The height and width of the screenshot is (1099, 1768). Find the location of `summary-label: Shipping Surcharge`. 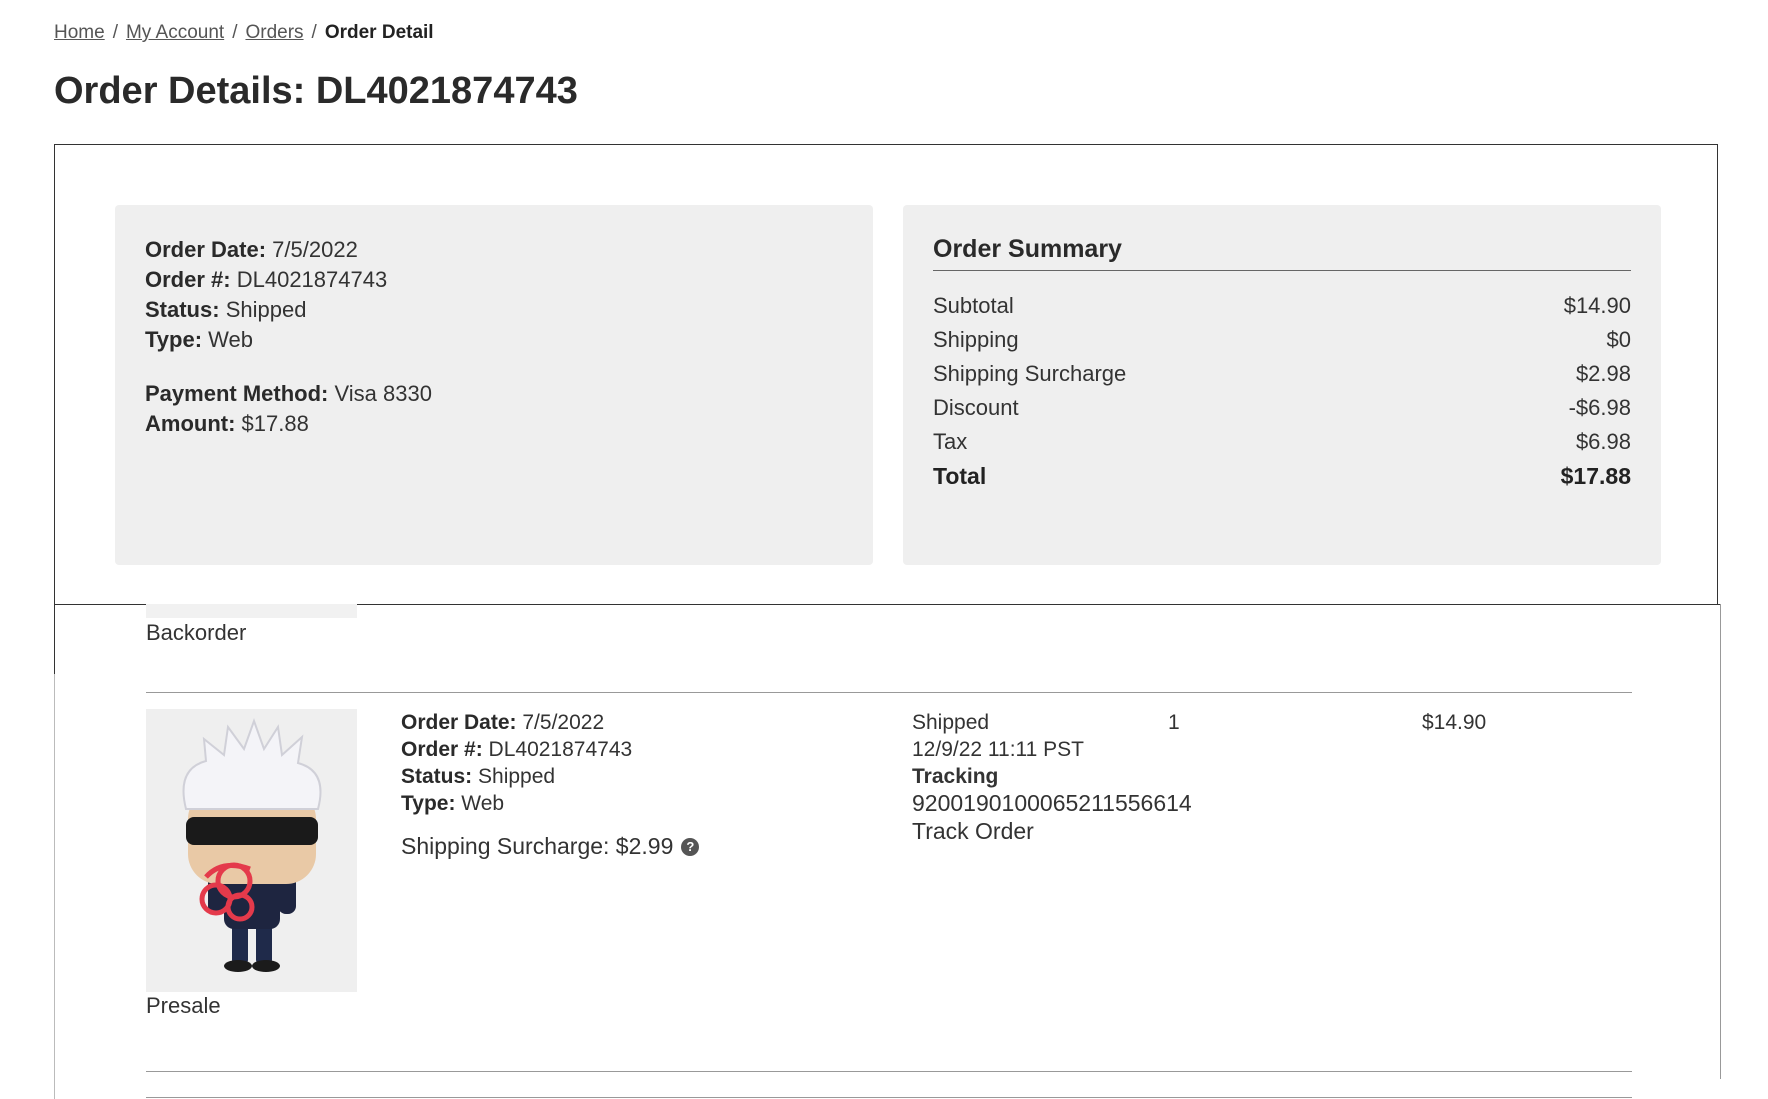

summary-label: Shipping Surcharge is located at coordinates (1030, 373).